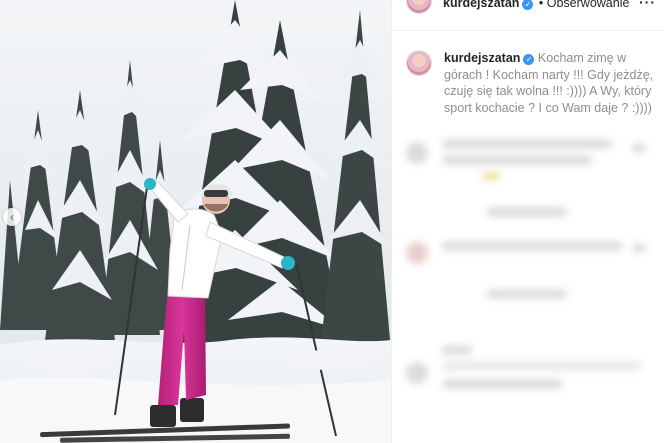 This screenshot has height=443, width=664. What do you see at coordinates (419, 63) in the screenshot?
I see `caption-avatar` at bounding box center [419, 63].